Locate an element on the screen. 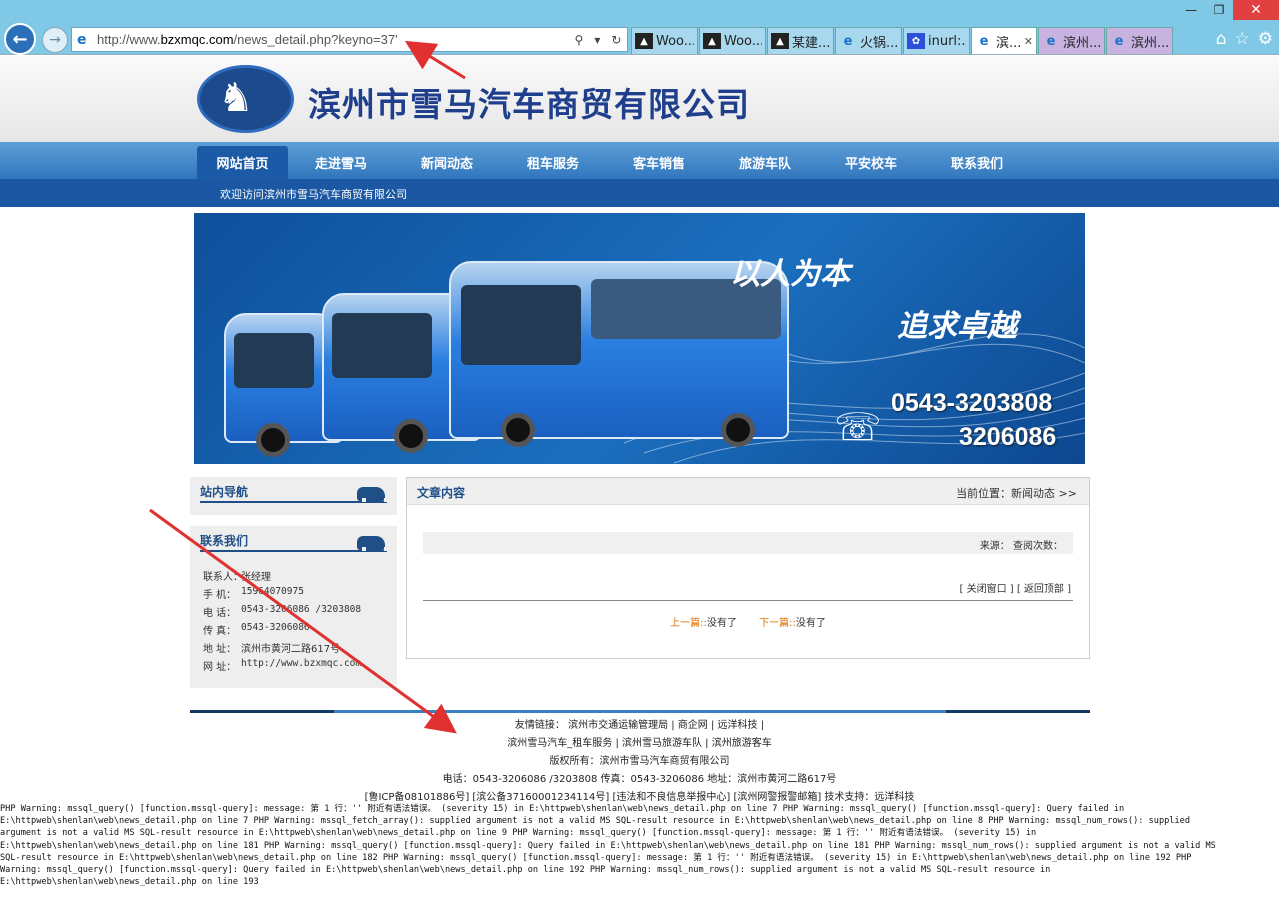 This screenshot has height=918, width=1279. footer-links-label: 友情链接： is located at coordinates (539, 725).